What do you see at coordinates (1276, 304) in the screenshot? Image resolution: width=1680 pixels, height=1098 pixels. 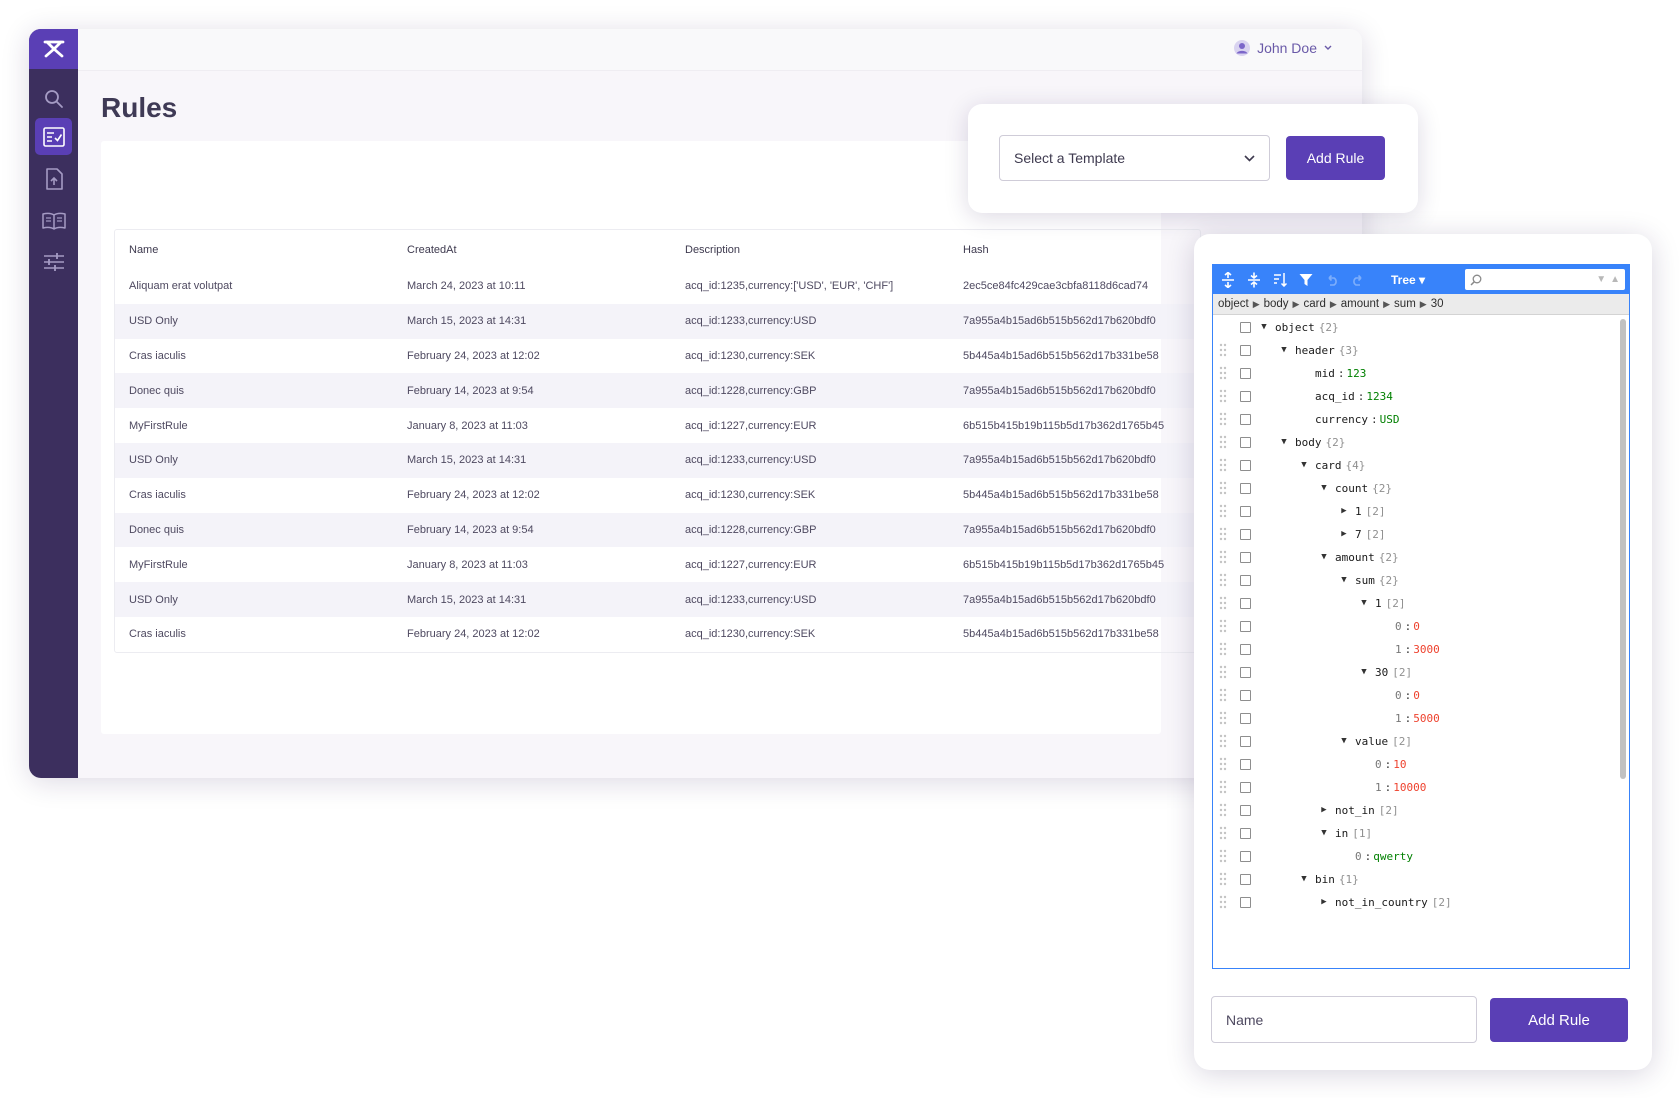 I see `breadcrumb-item: body` at bounding box center [1276, 304].